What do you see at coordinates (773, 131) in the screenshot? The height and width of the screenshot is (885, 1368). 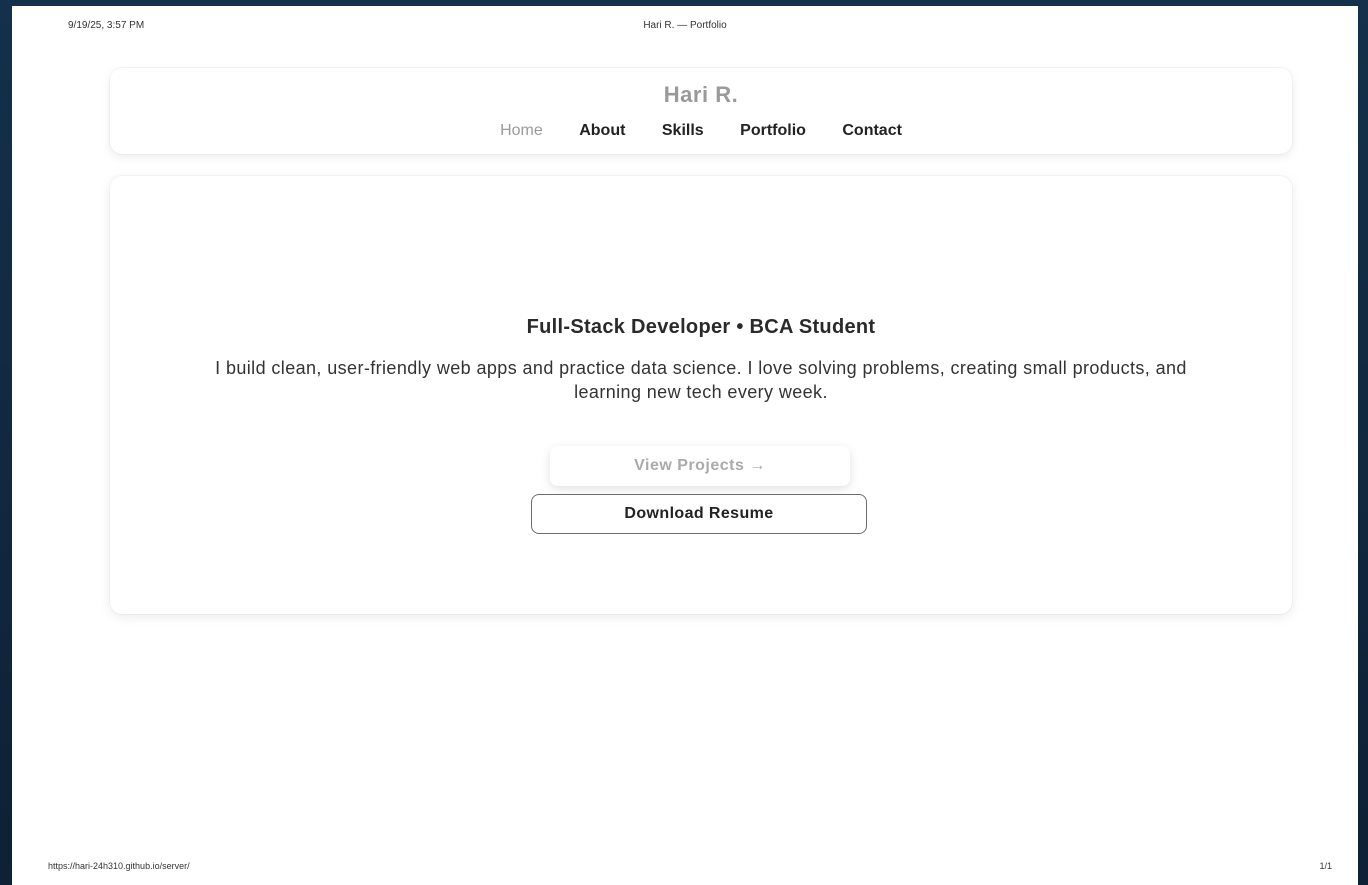 I see `nav-link-portfolio: Portfolio` at bounding box center [773, 131].